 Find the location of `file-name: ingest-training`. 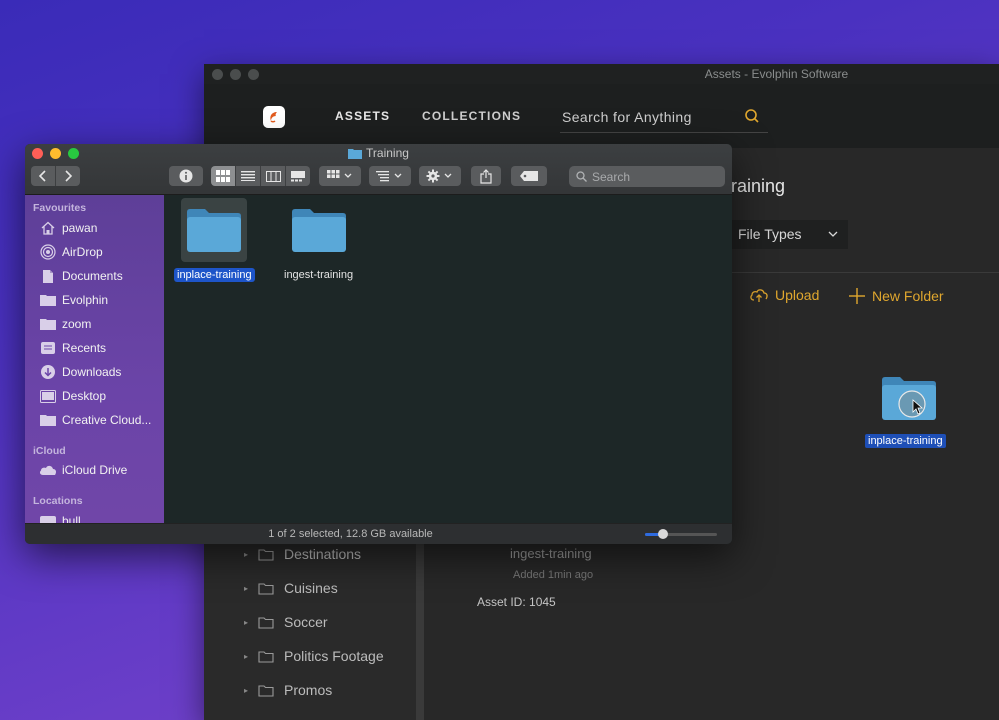

file-name: ingest-training is located at coordinates (318, 275).